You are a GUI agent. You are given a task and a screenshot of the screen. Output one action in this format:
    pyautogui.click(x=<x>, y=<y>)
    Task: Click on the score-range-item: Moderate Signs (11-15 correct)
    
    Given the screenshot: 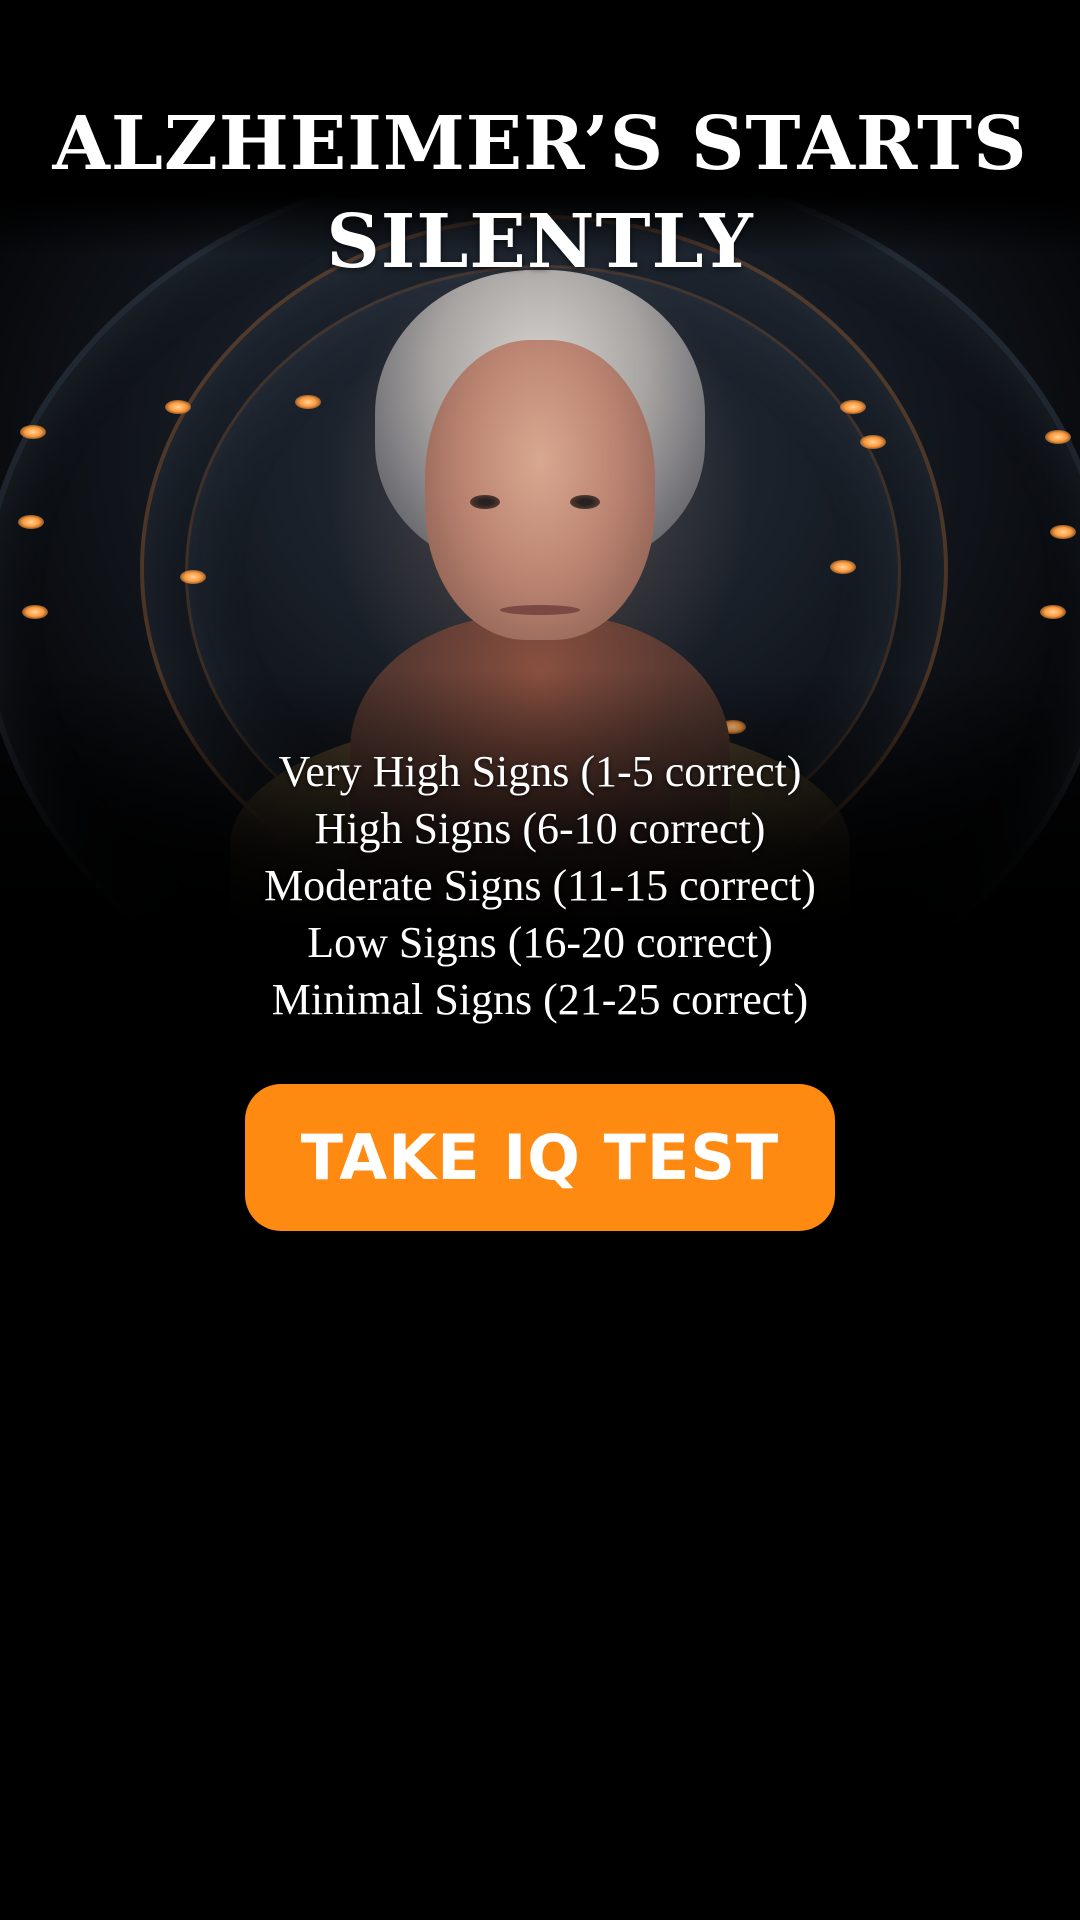 What is the action you would take?
    pyautogui.click(x=540, y=885)
    